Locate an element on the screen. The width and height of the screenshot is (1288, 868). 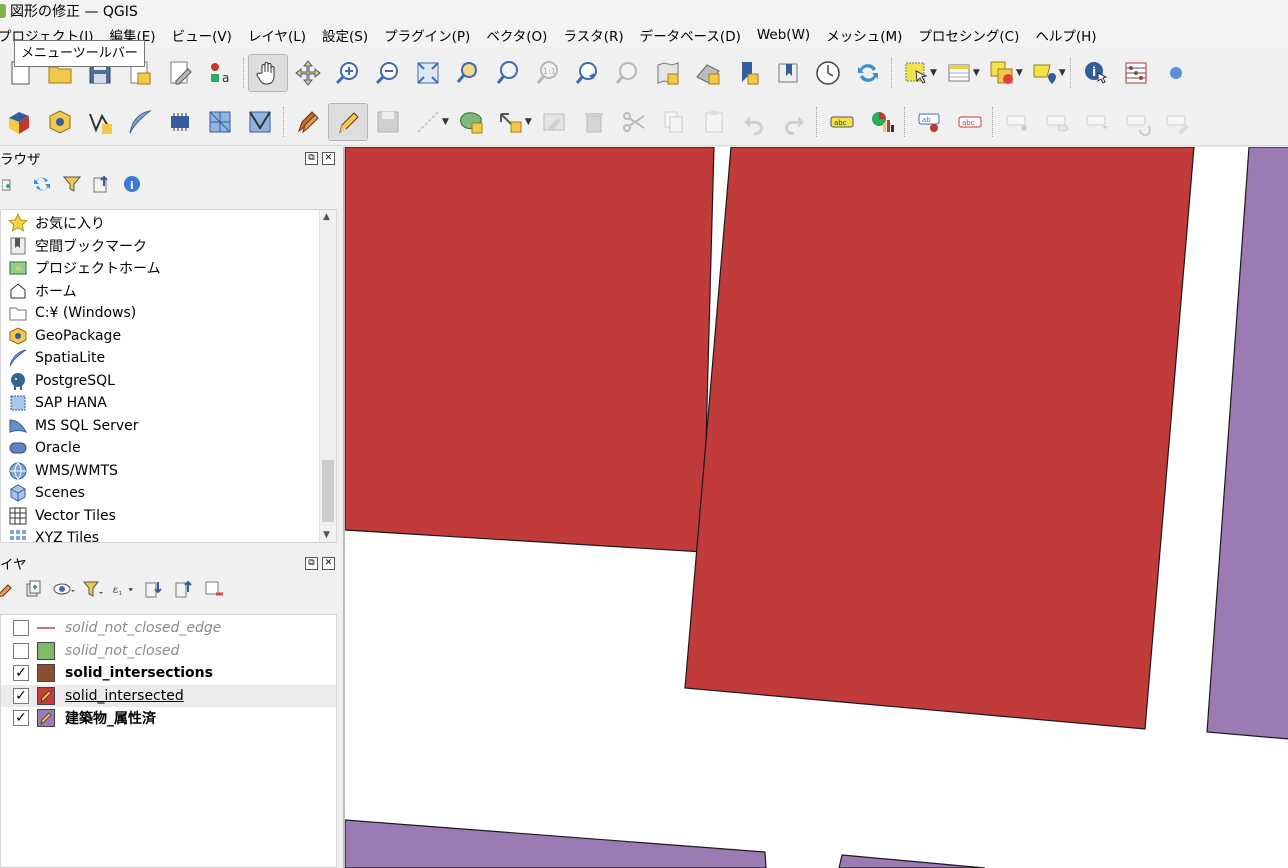
browser-item: GeoPackage is located at coordinates (168, 336).